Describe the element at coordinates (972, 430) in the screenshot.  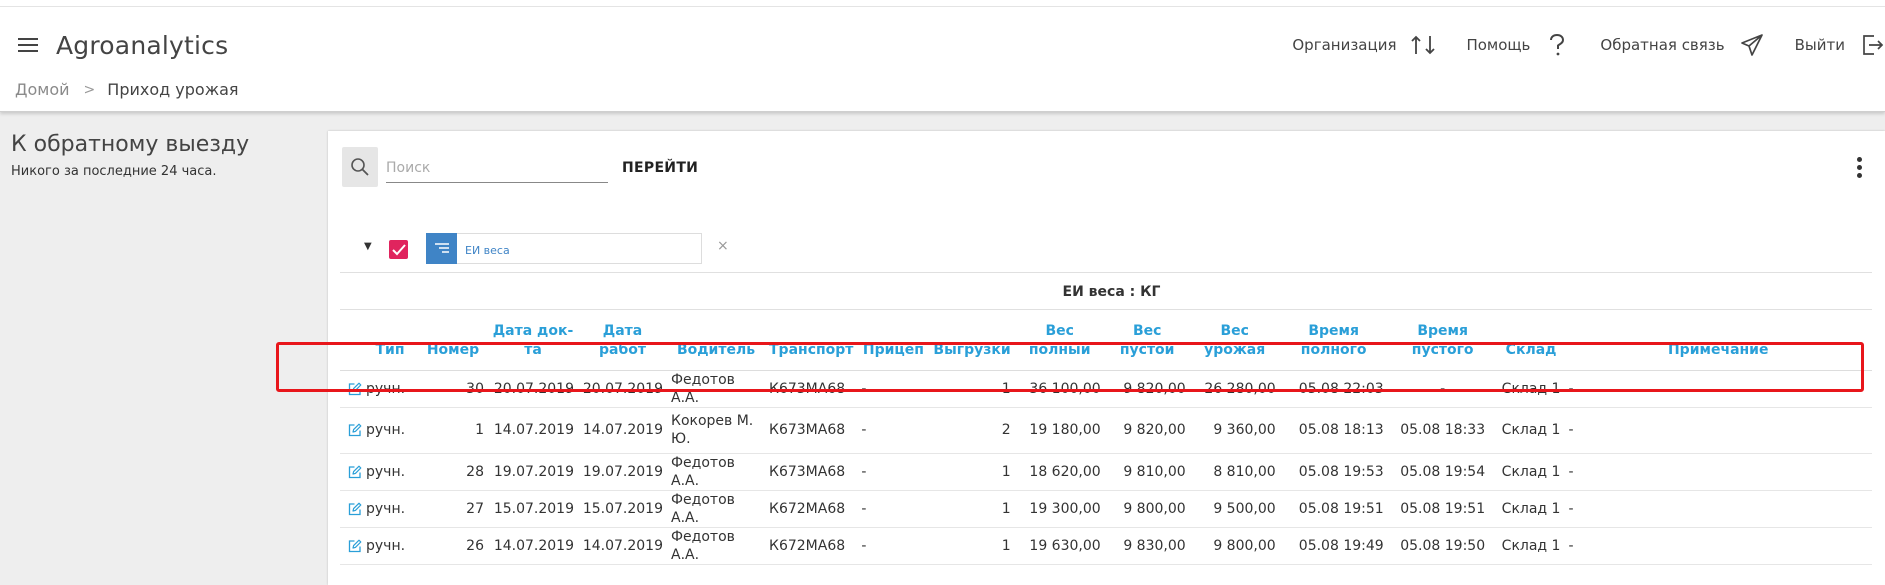
I see `cell-unloads: 2` at that location.